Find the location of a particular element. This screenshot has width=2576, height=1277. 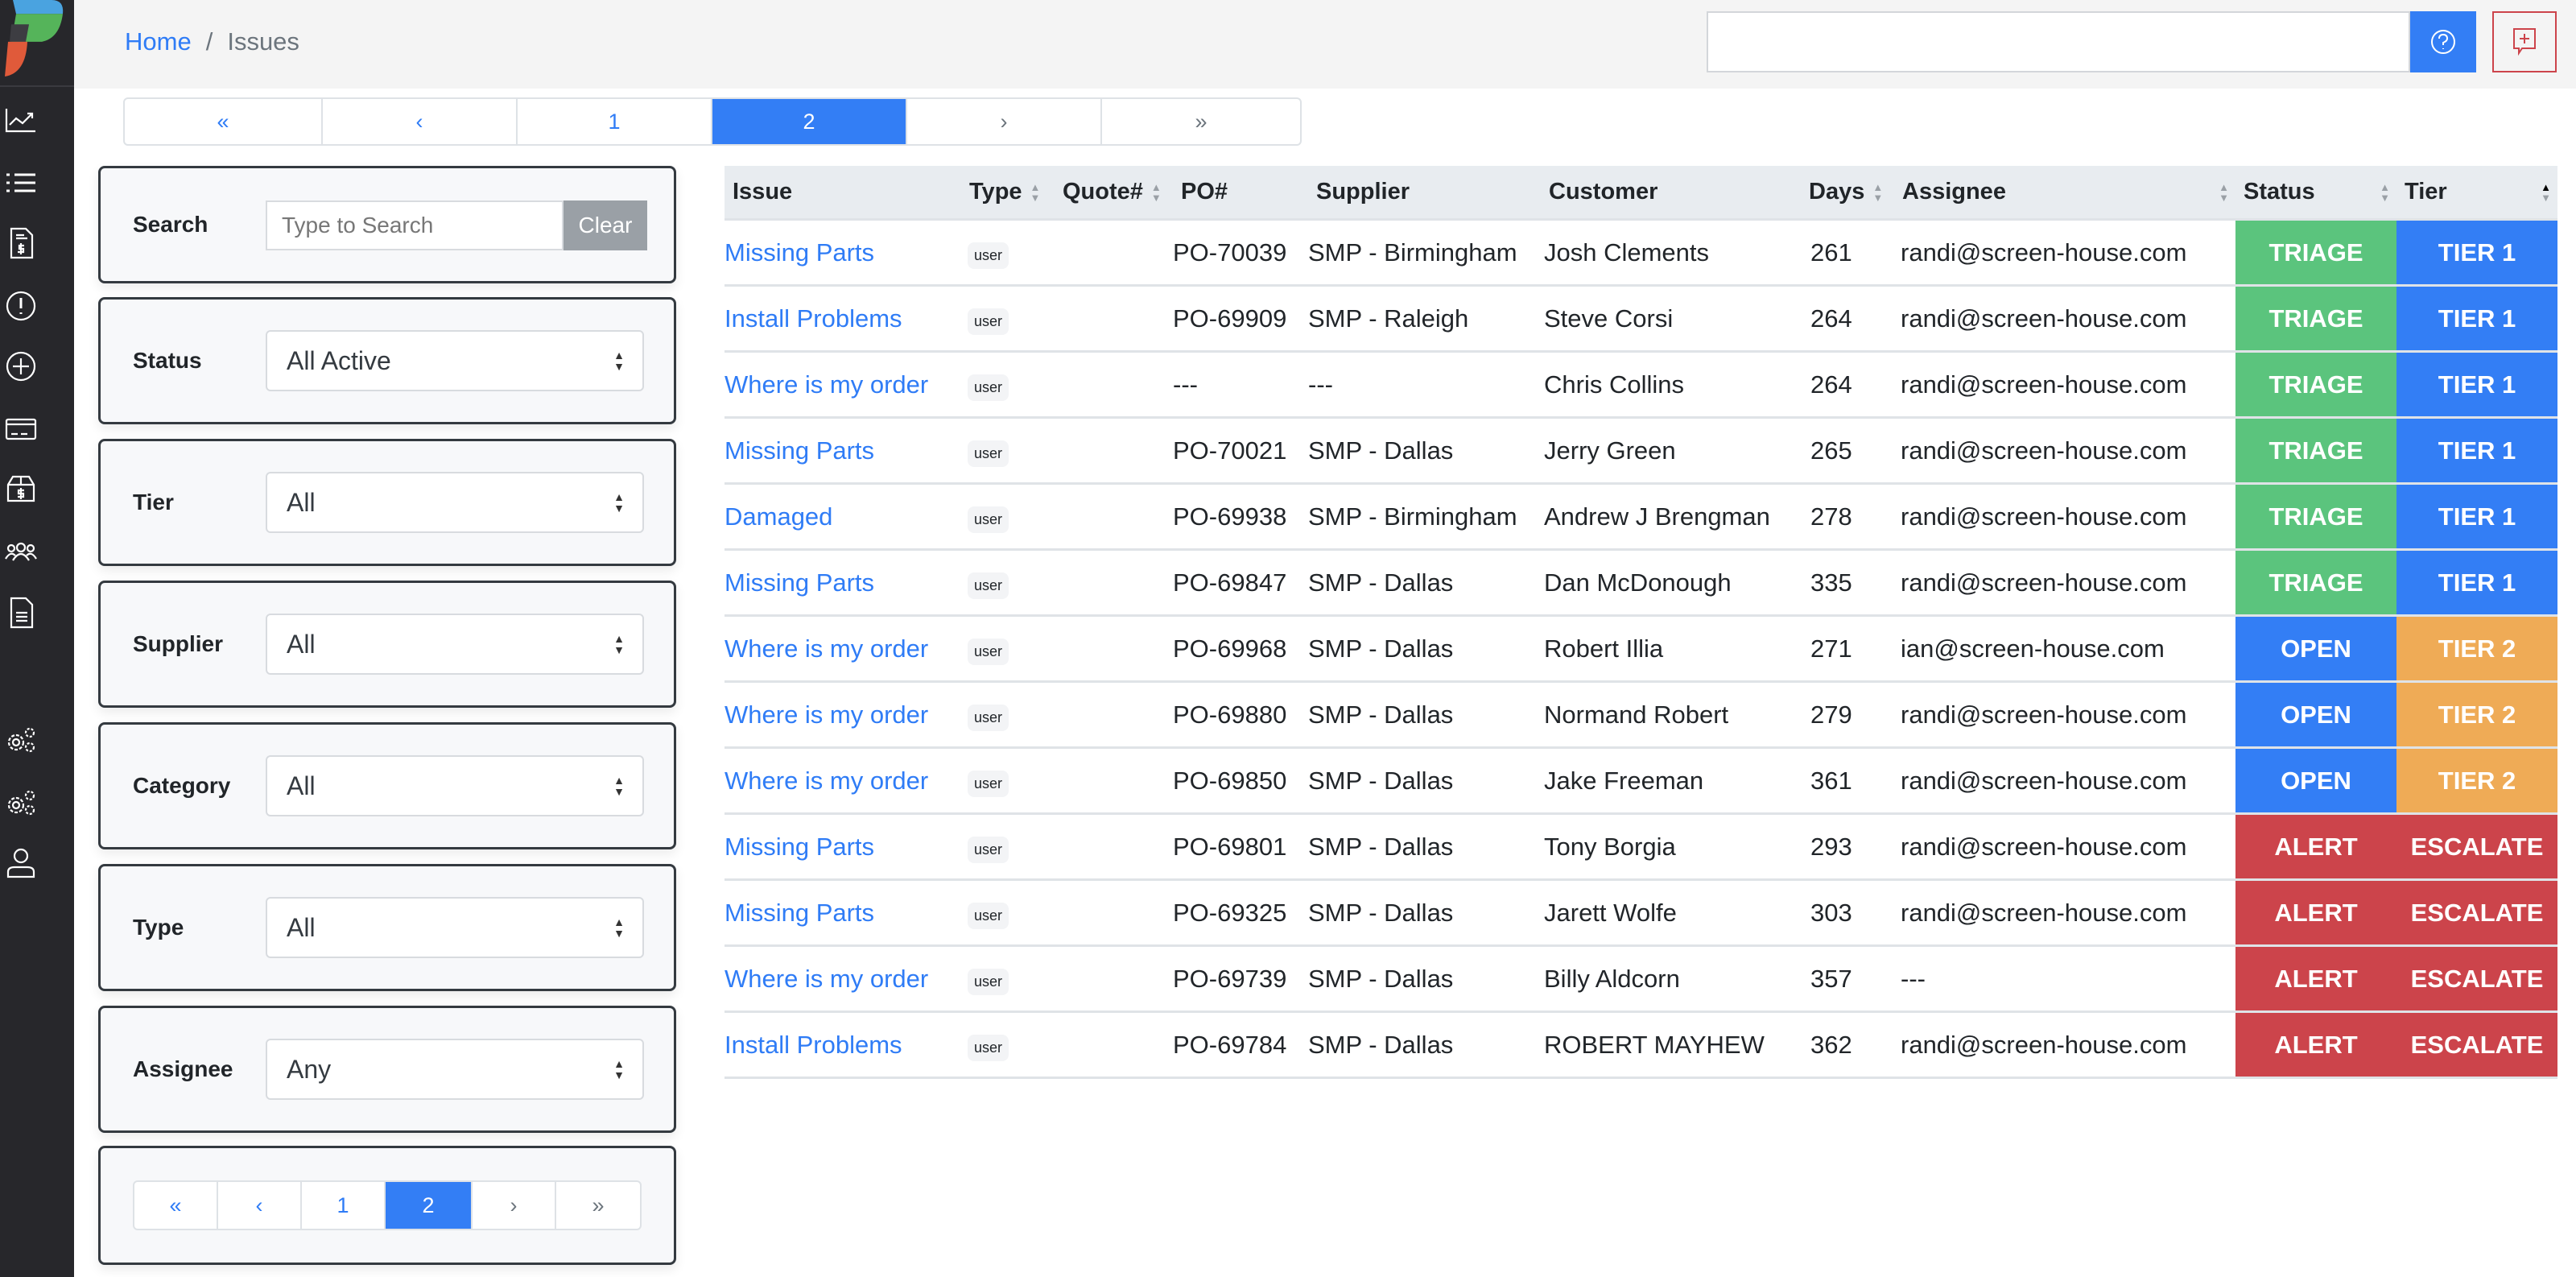

column-header-type: Type ▲ ▼ is located at coordinates (1008, 192).